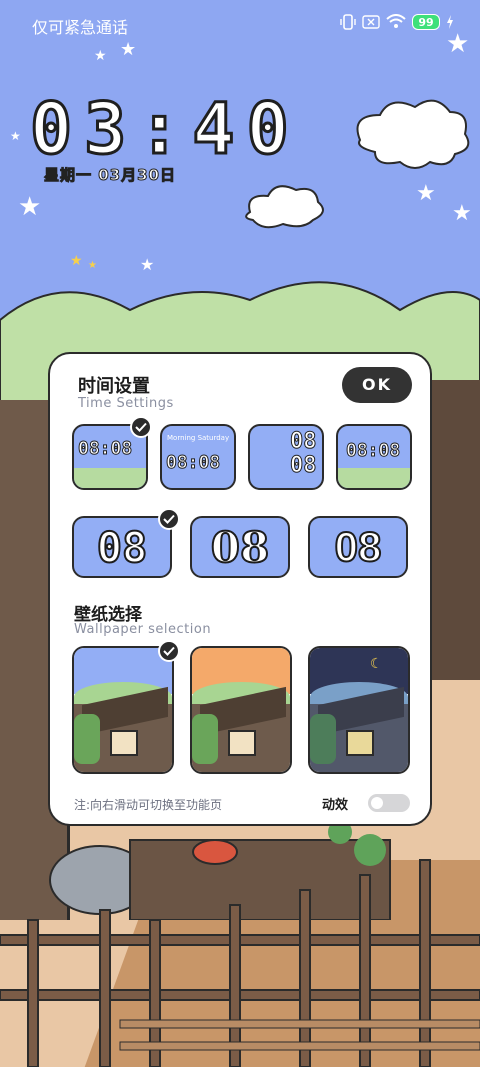  I want to click on battery-icon: 99, so click(426, 22).